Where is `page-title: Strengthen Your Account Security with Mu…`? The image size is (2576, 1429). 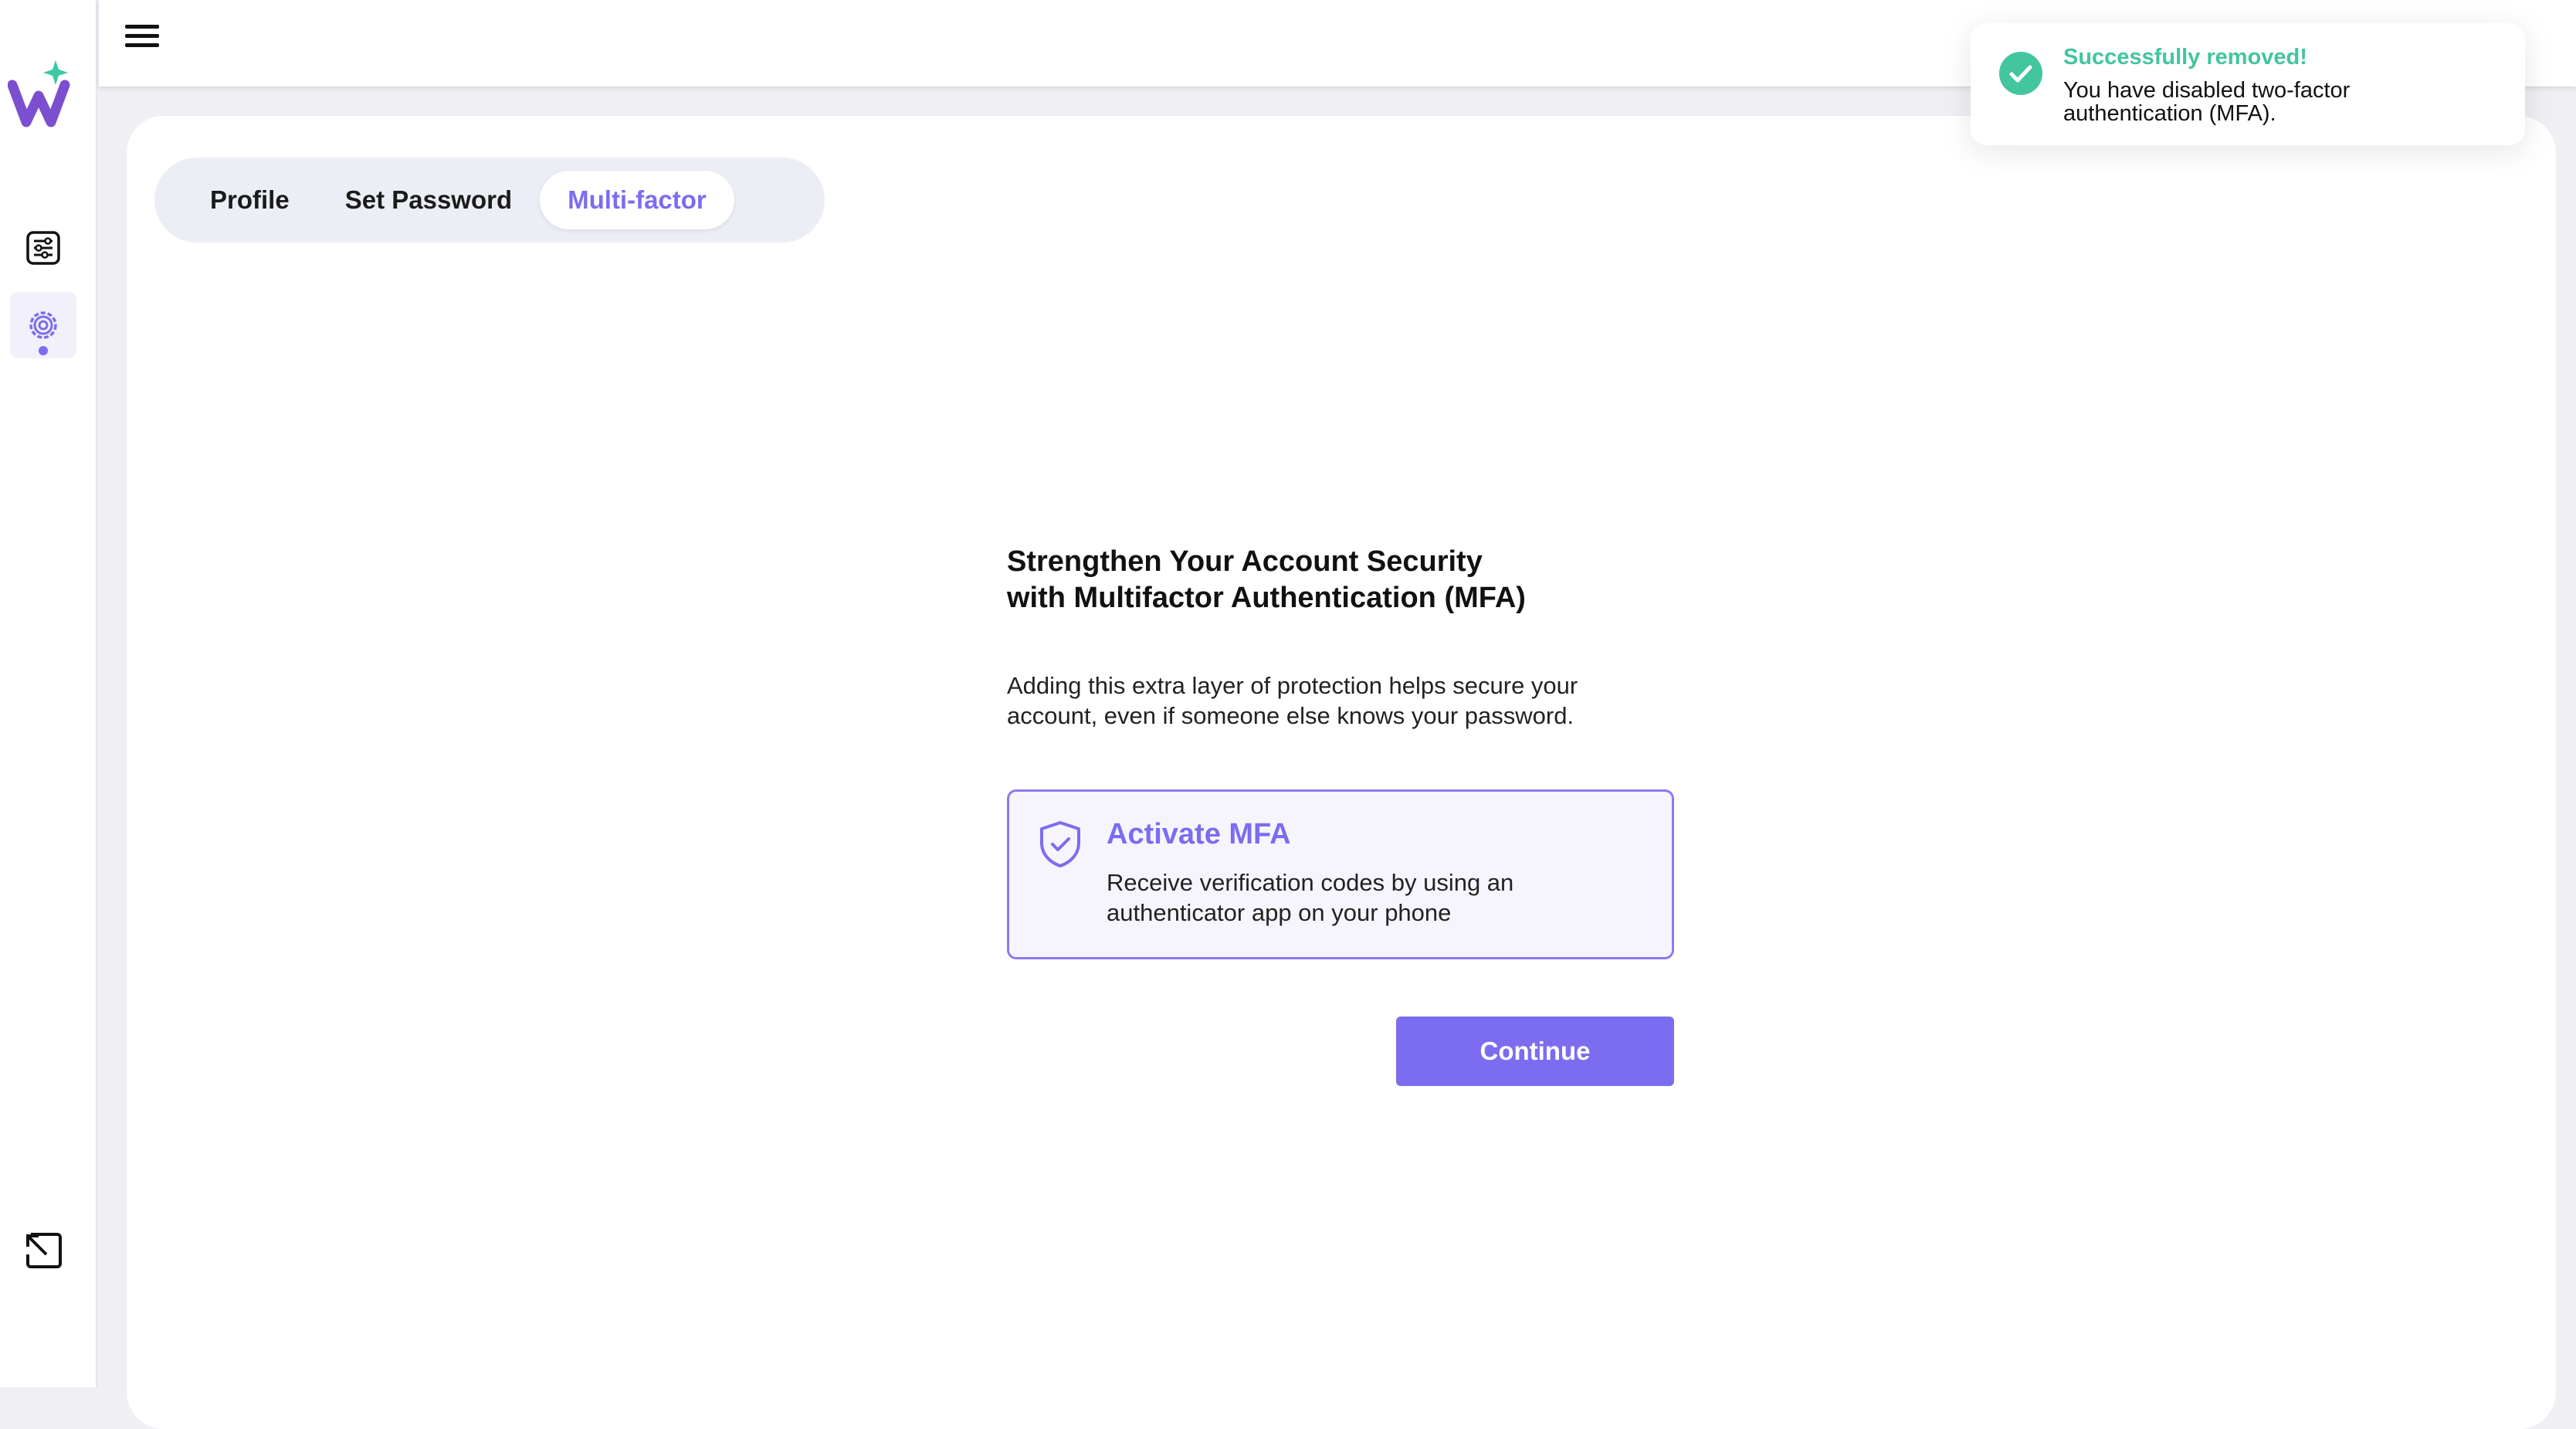
page-title: Strengthen Your Account Security with Mu… is located at coordinates (1266, 579).